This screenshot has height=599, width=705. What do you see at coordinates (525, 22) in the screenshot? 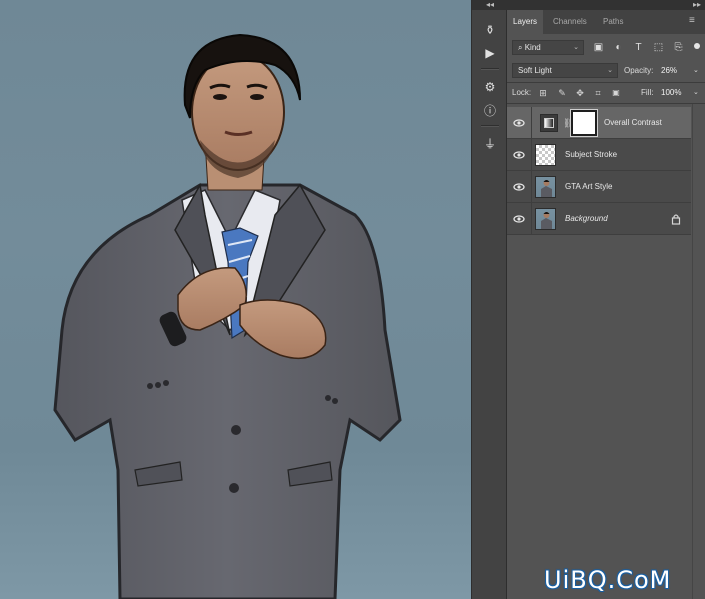
I see `tab-layers: Layers` at bounding box center [525, 22].